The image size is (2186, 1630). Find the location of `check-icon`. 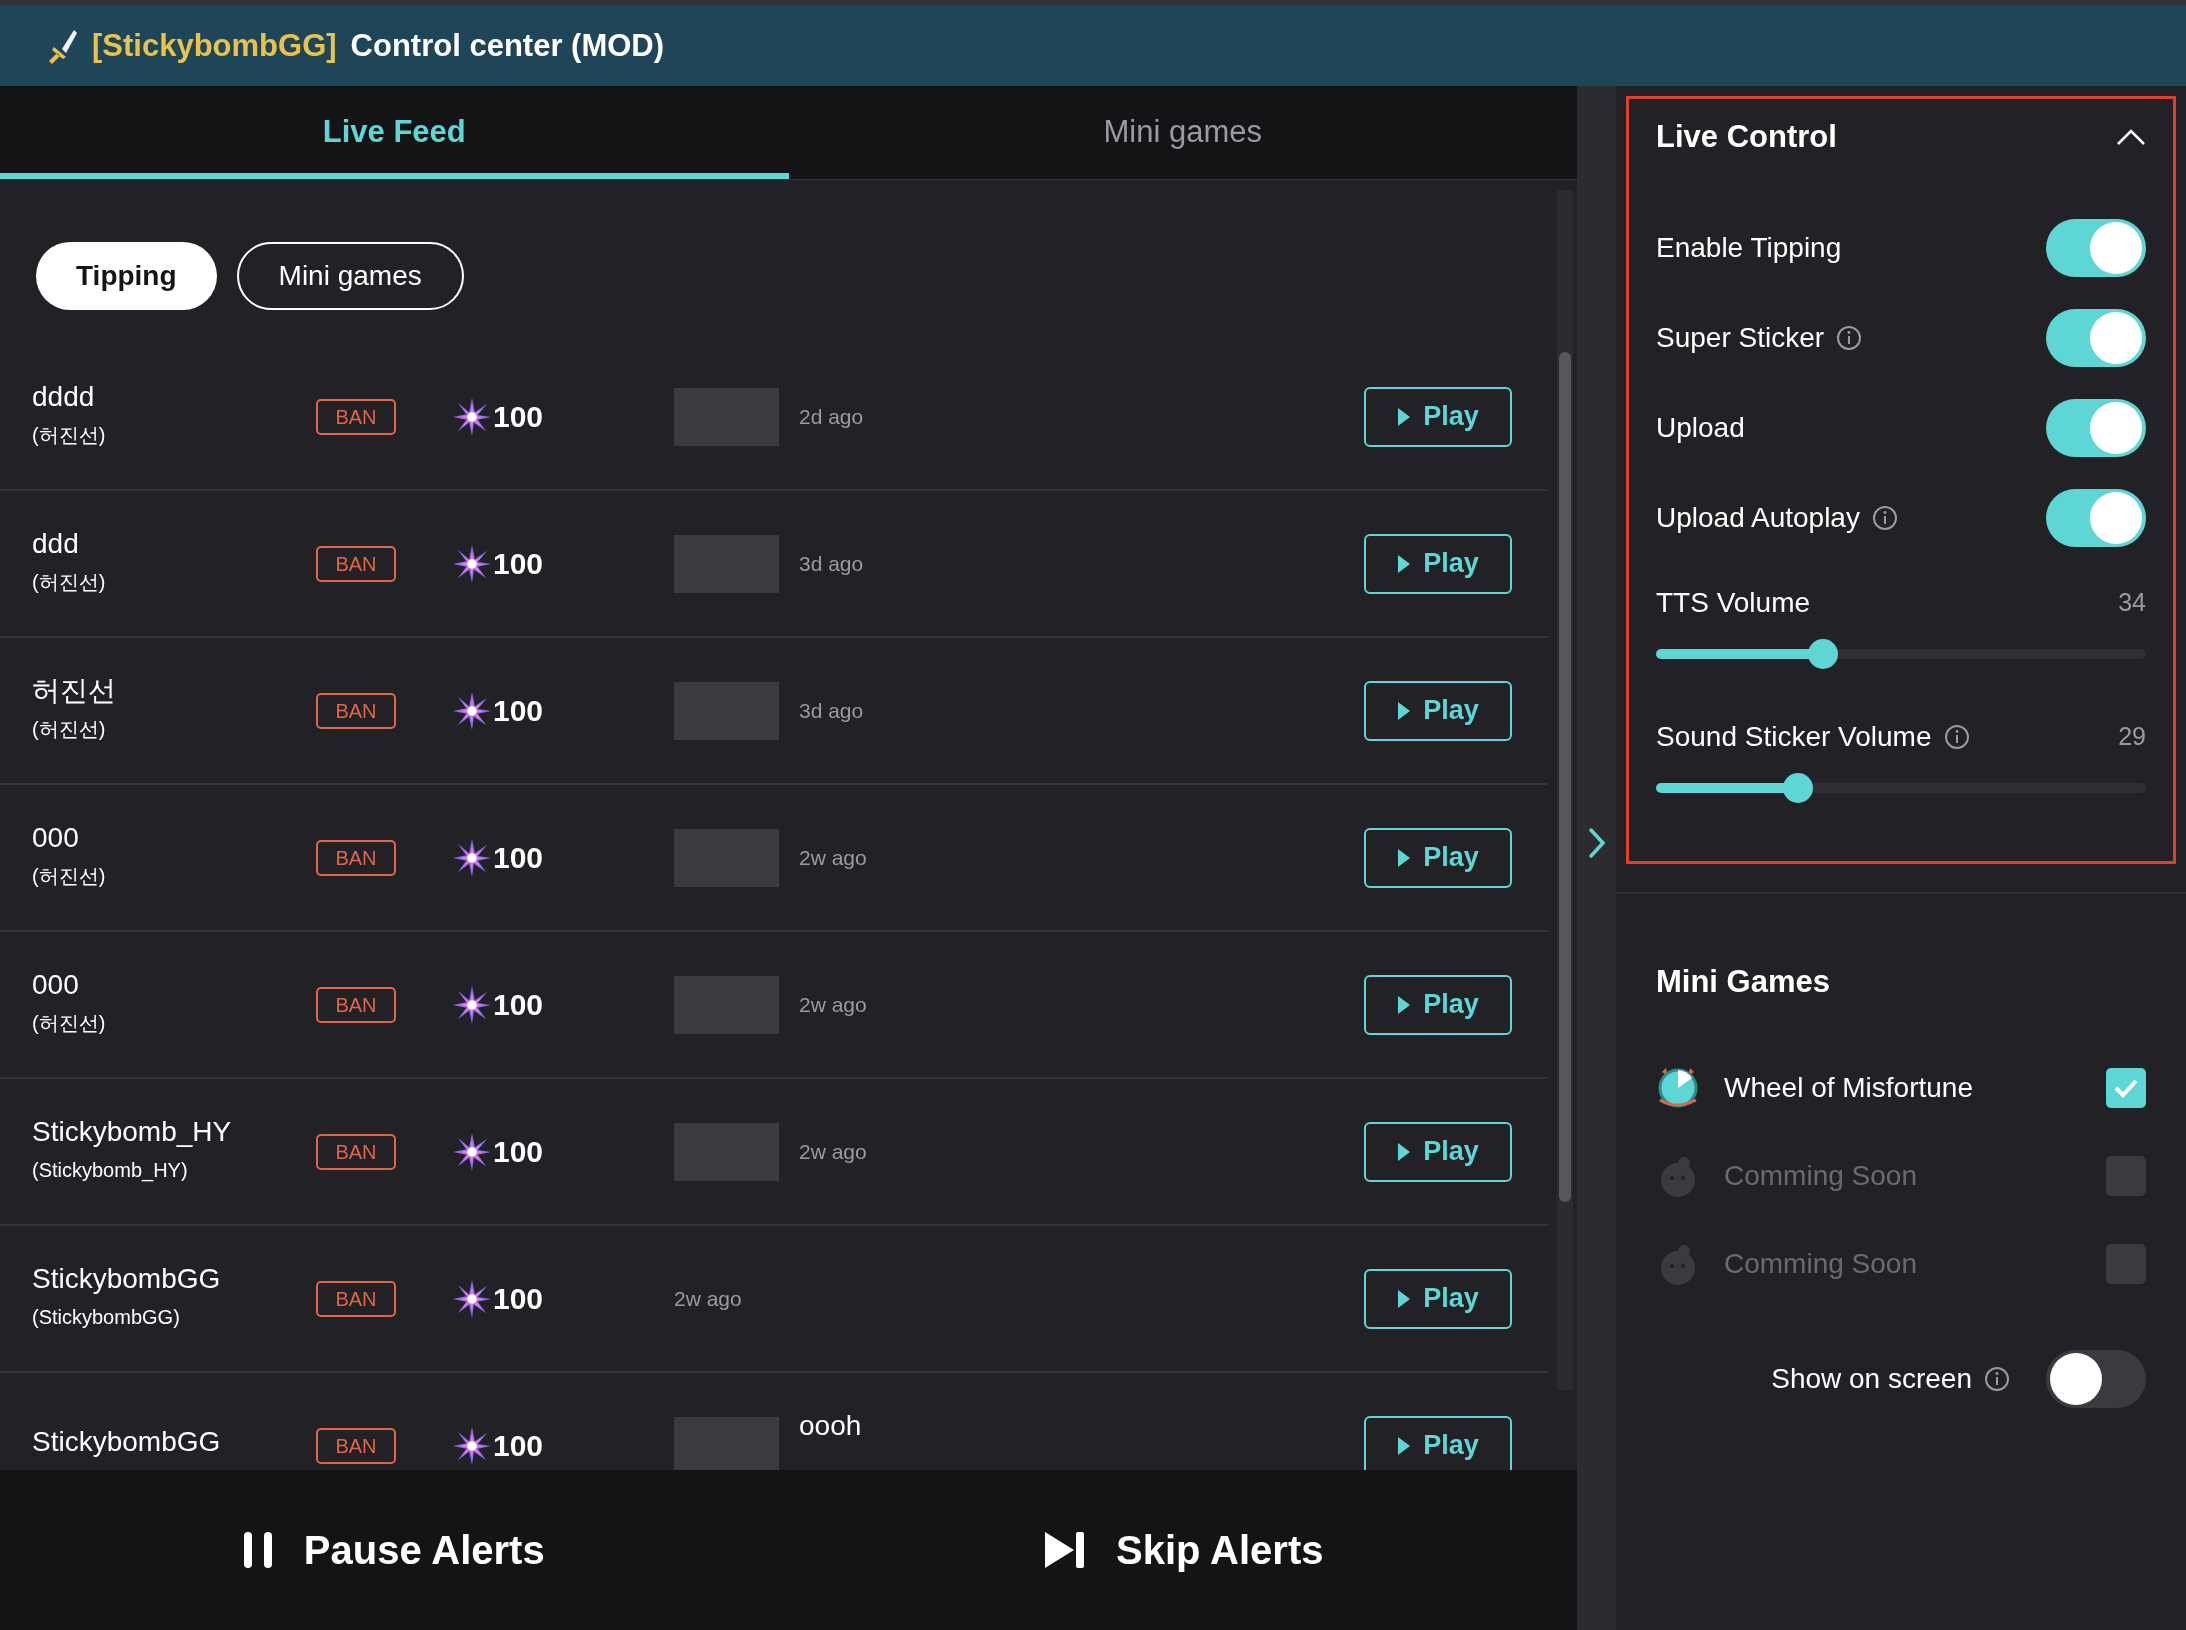

check-icon is located at coordinates (2126, 1087).